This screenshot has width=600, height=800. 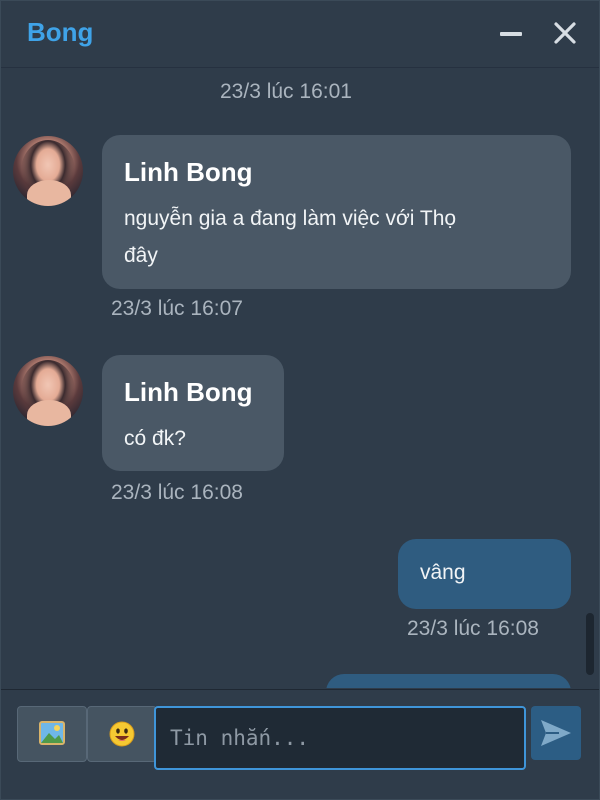 What do you see at coordinates (484, 574) in the screenshot?
I see `outgoing-message-bubble: vâng` at bounding box center [484, 574].